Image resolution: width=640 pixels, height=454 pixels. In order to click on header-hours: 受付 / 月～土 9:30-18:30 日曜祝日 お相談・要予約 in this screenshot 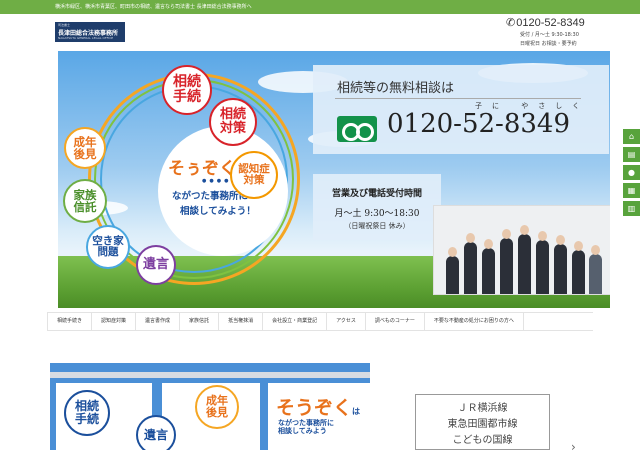, I will do `click(549, 40)`.